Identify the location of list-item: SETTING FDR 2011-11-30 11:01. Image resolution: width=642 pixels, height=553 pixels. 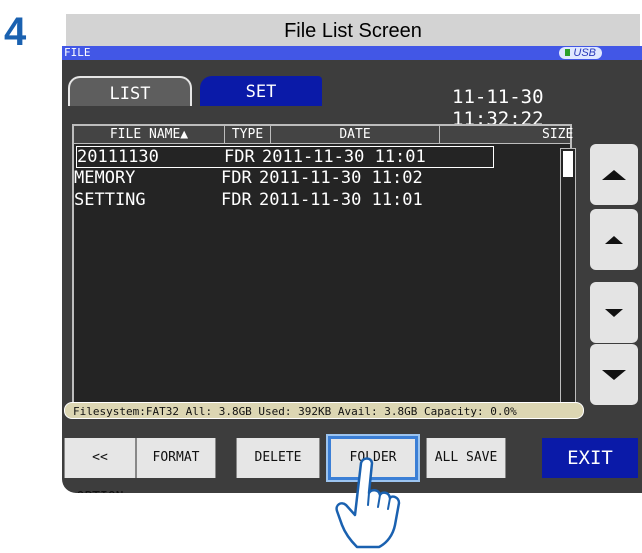
(284, 200).